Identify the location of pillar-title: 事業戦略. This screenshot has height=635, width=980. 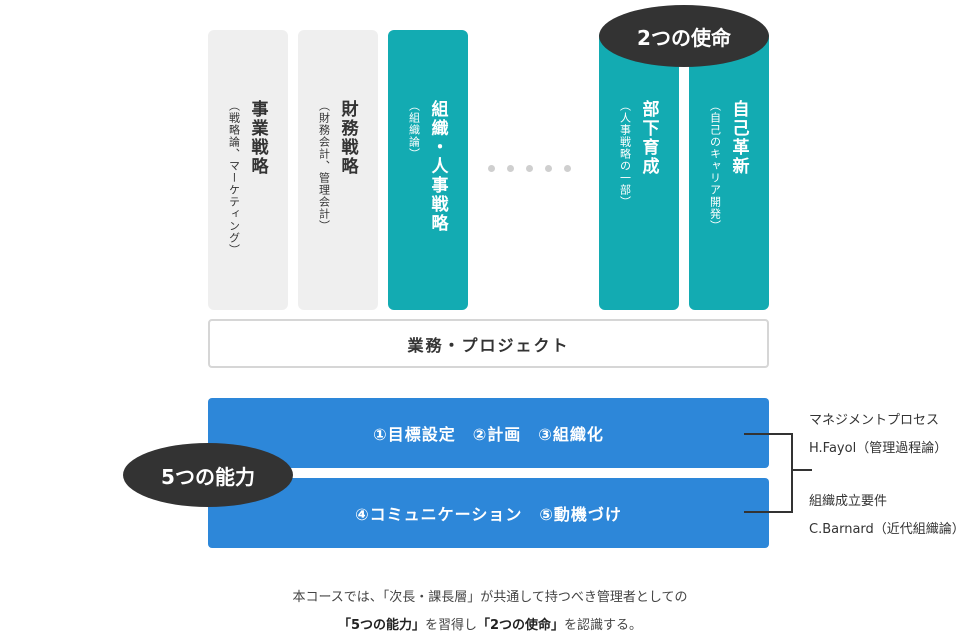
(257, 138).